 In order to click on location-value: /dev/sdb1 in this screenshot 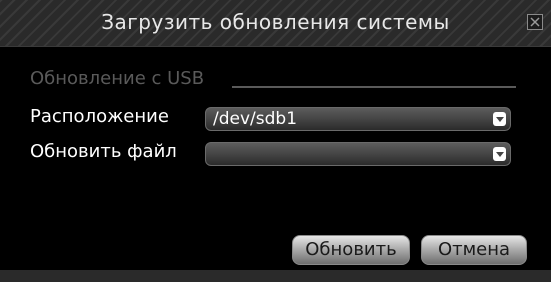, I will do `click(255, 119)`.